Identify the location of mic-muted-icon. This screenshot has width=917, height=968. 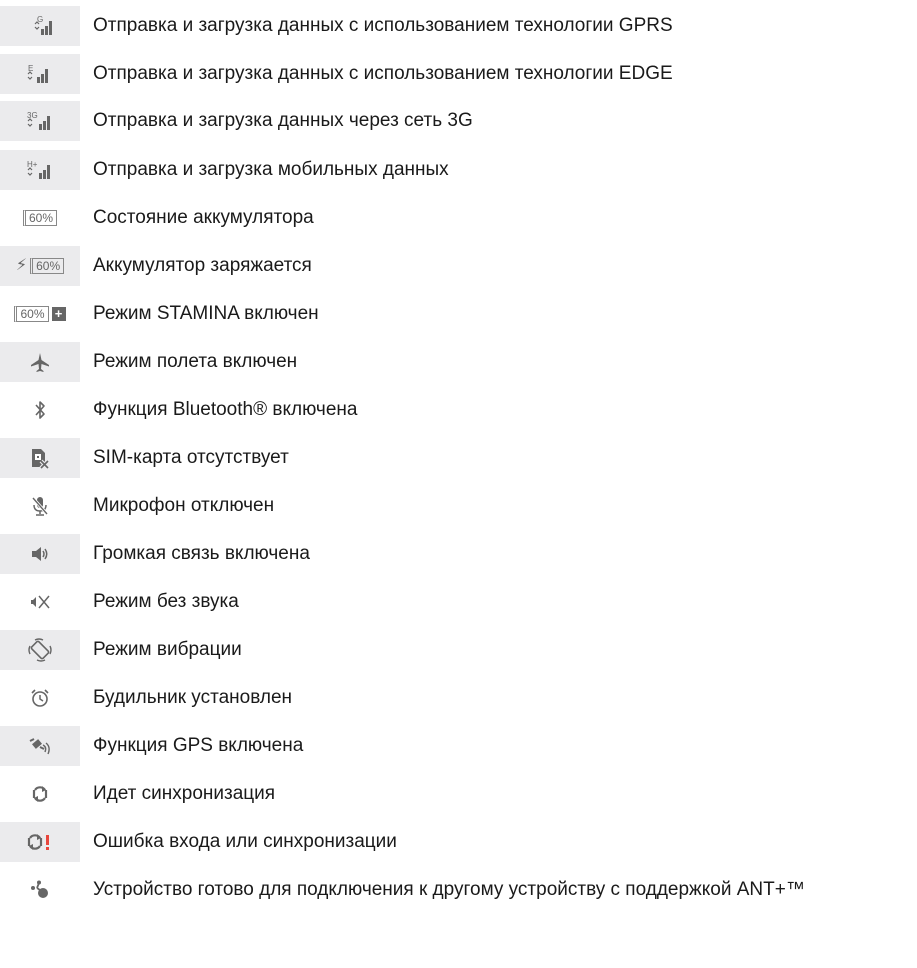
(40, 506).